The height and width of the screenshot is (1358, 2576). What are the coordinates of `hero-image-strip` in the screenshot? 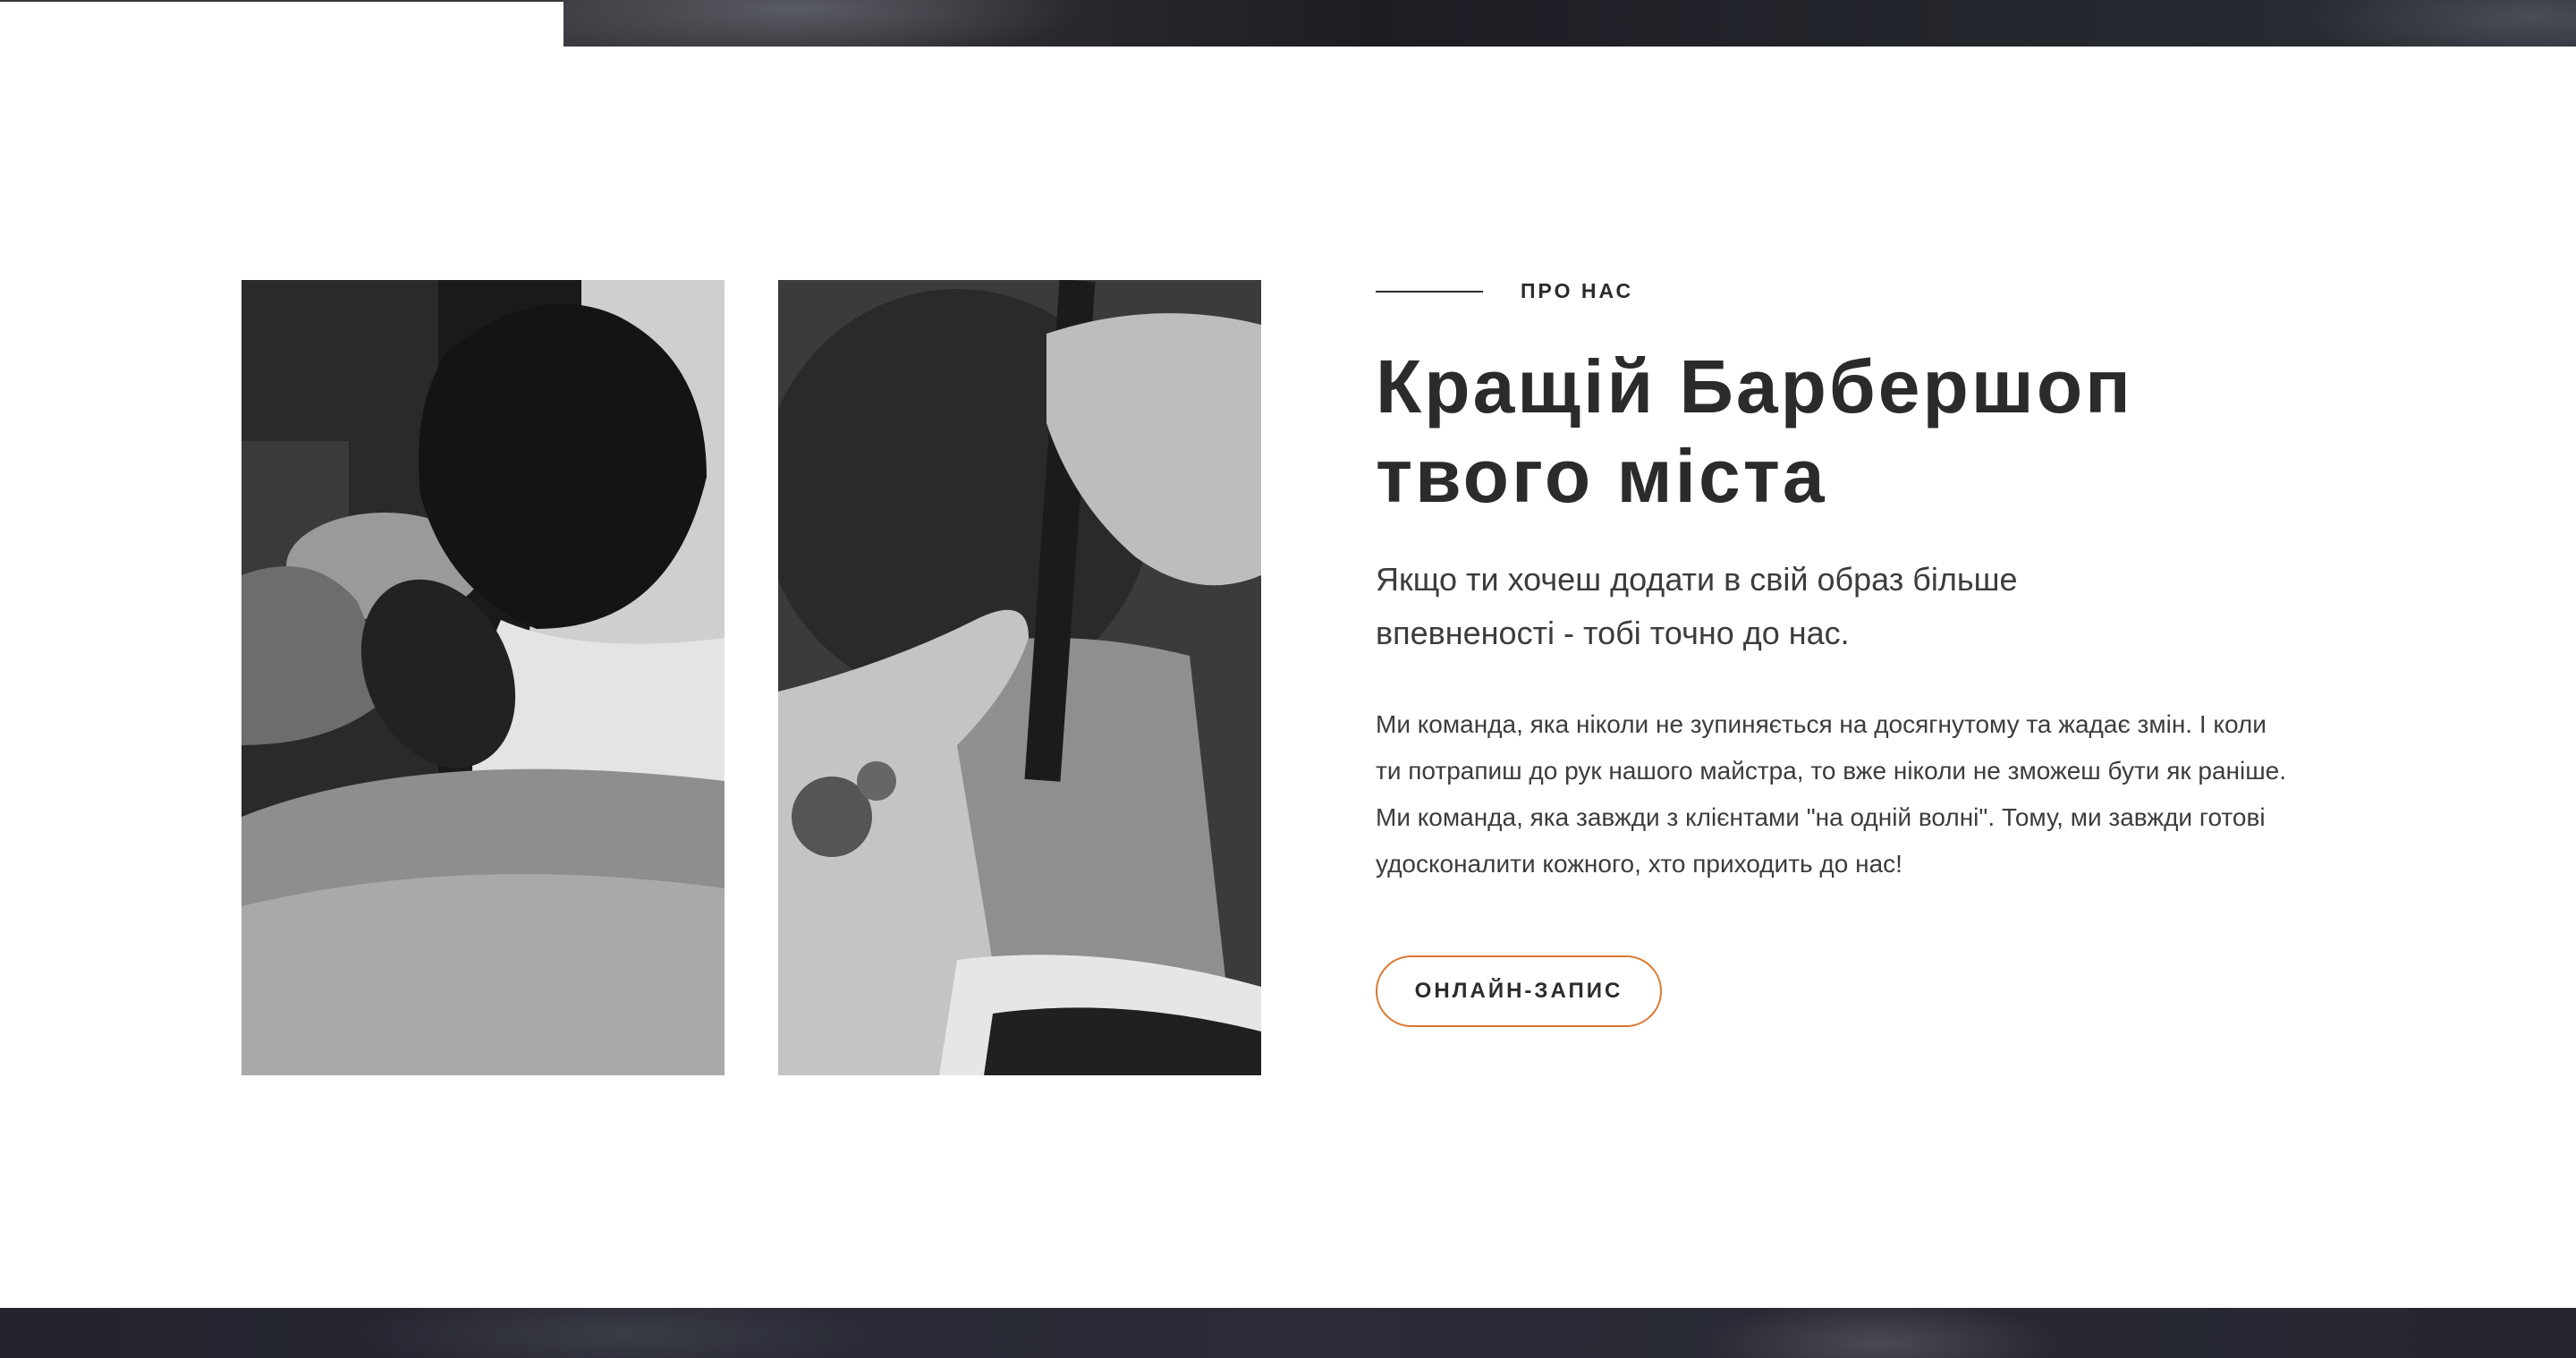 It's located at (1570, 23).